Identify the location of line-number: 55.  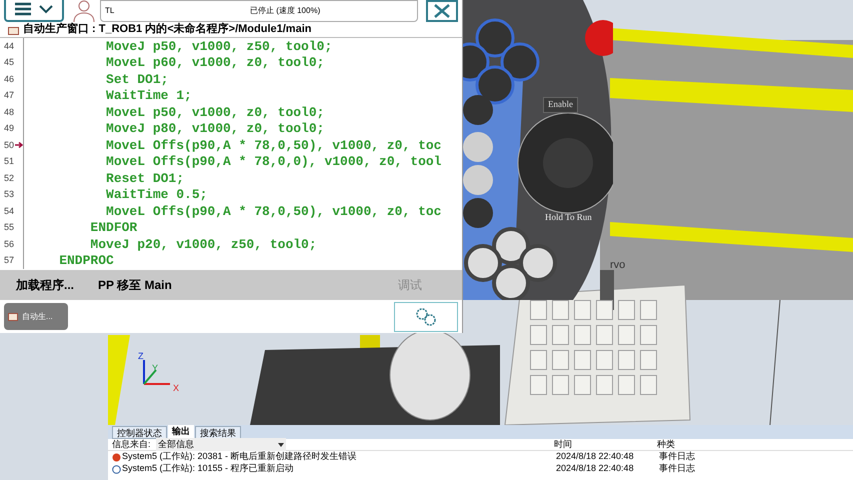
(9, 227).